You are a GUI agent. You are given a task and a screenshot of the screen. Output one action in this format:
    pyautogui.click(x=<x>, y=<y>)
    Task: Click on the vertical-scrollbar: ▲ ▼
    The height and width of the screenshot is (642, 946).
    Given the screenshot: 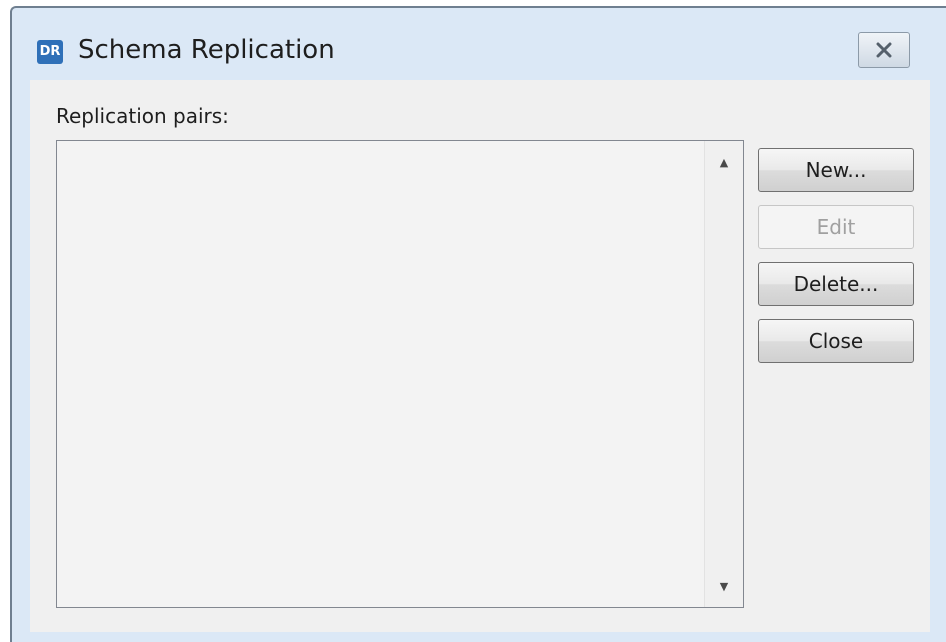 What is the action you would take?
    pyautogui.click(x=723, y=374)
    